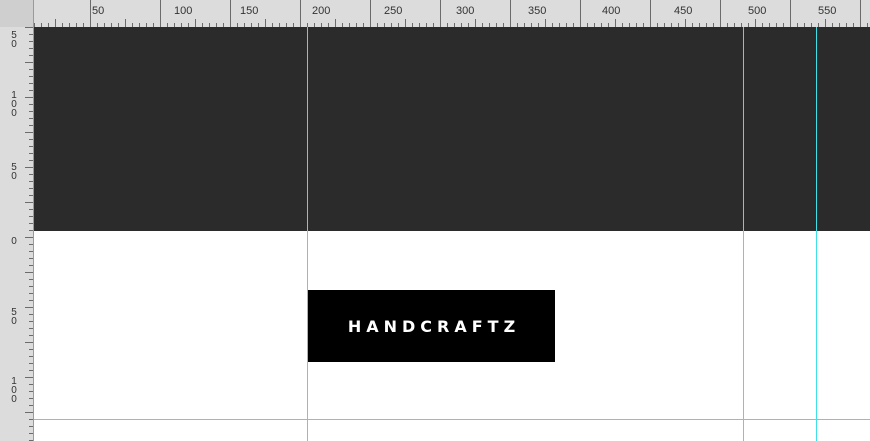  Describe the element at coordinates (465, 11) in the screenshot. I see `ruler-label-300: 300` at that location.